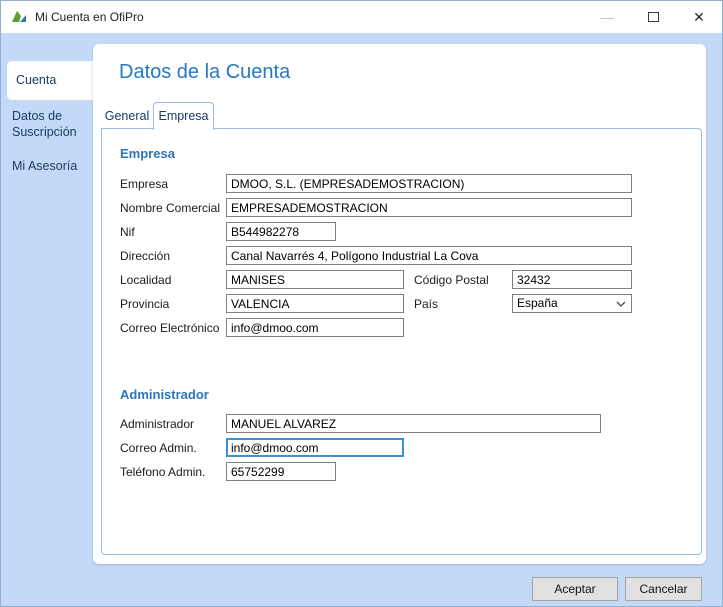 The image size is (723, 607). What do you see at coordinates (315, 279) in the screenshot?
I see `localidad-input` at bounding box center [315, 279].